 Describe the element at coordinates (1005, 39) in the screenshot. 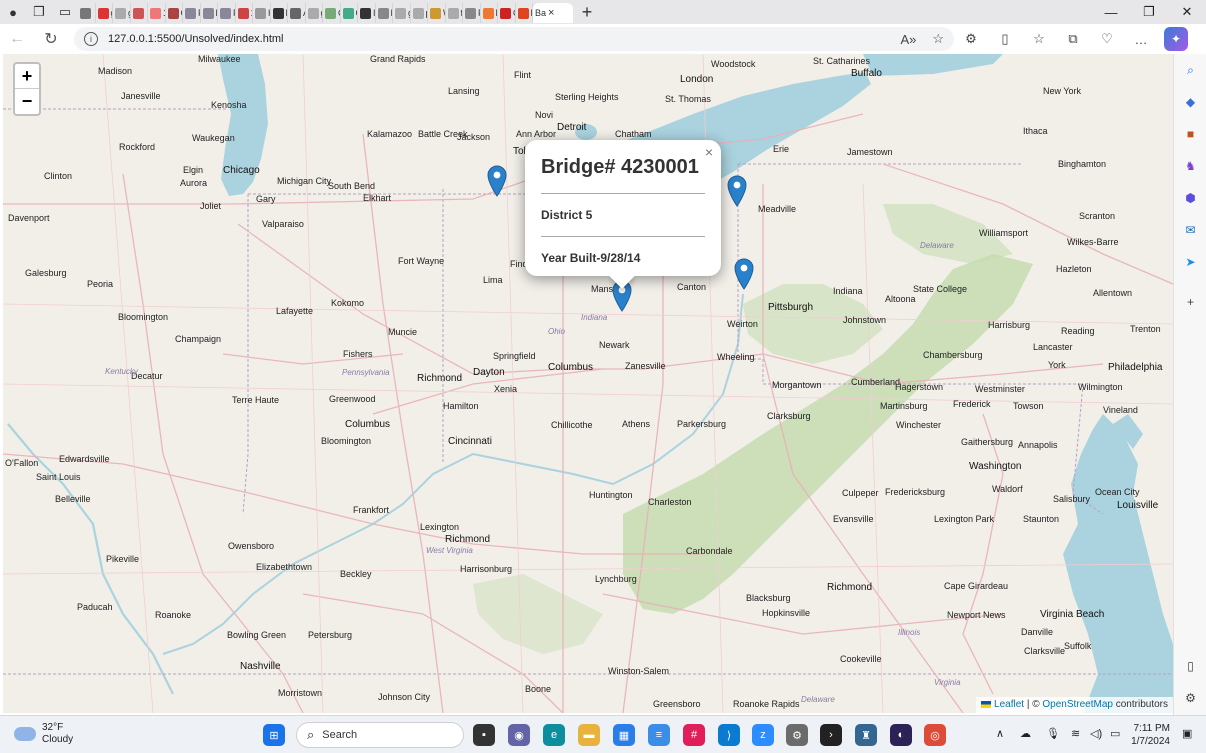

I see `split-screen-icon: ▯` at that location.